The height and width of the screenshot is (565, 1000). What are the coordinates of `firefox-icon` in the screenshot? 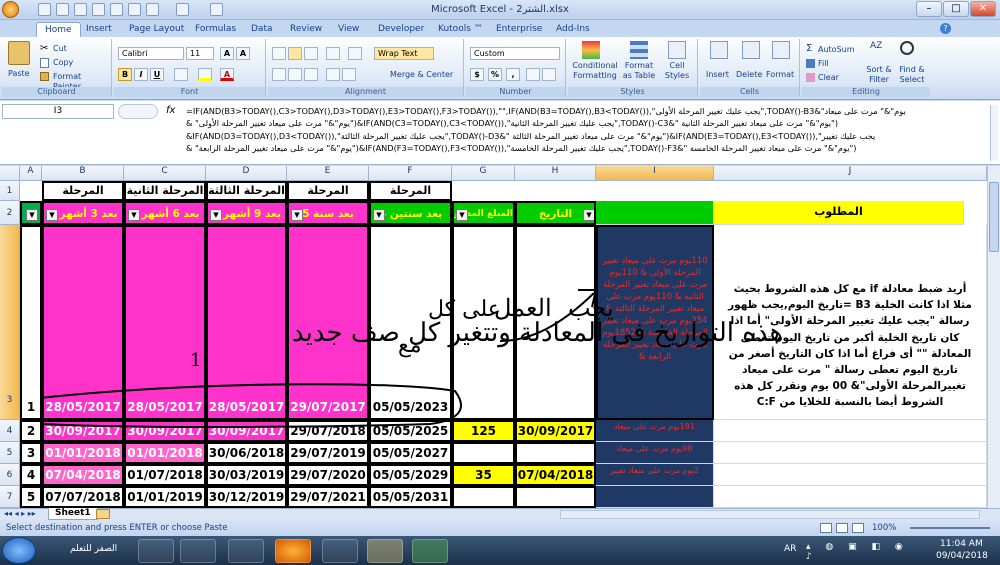 It's located at (293, 551).